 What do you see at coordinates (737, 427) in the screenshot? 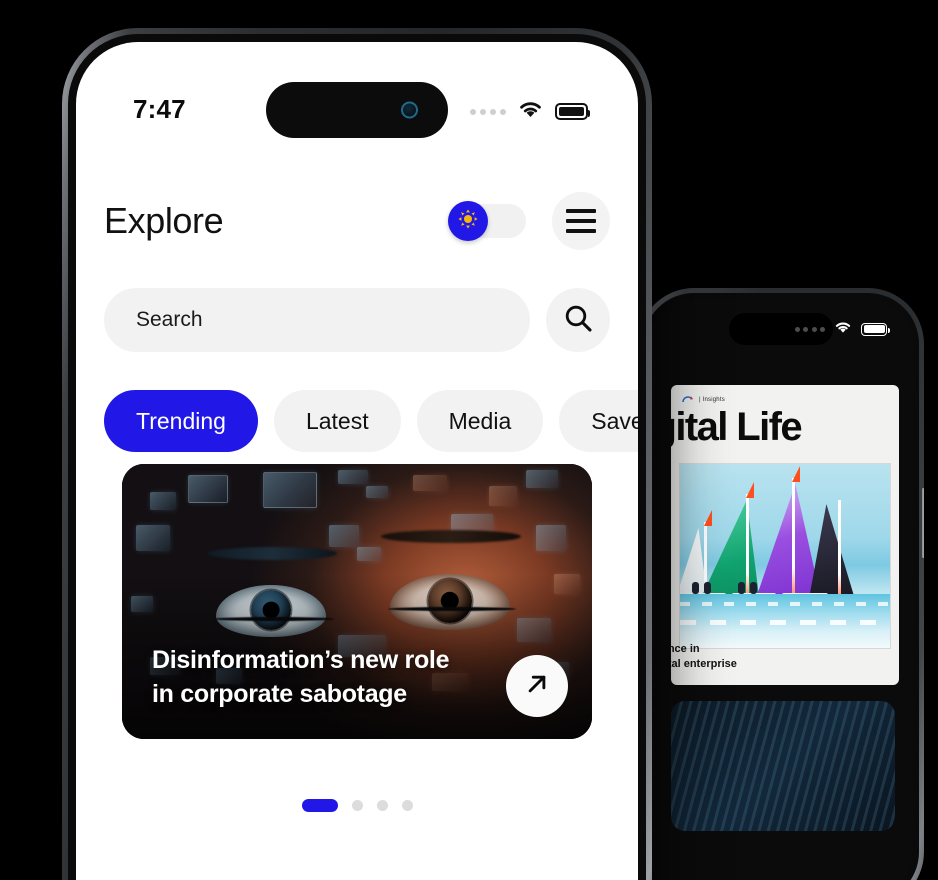
I see `magazine-title: igital Life` at bounding box center [737, 427].